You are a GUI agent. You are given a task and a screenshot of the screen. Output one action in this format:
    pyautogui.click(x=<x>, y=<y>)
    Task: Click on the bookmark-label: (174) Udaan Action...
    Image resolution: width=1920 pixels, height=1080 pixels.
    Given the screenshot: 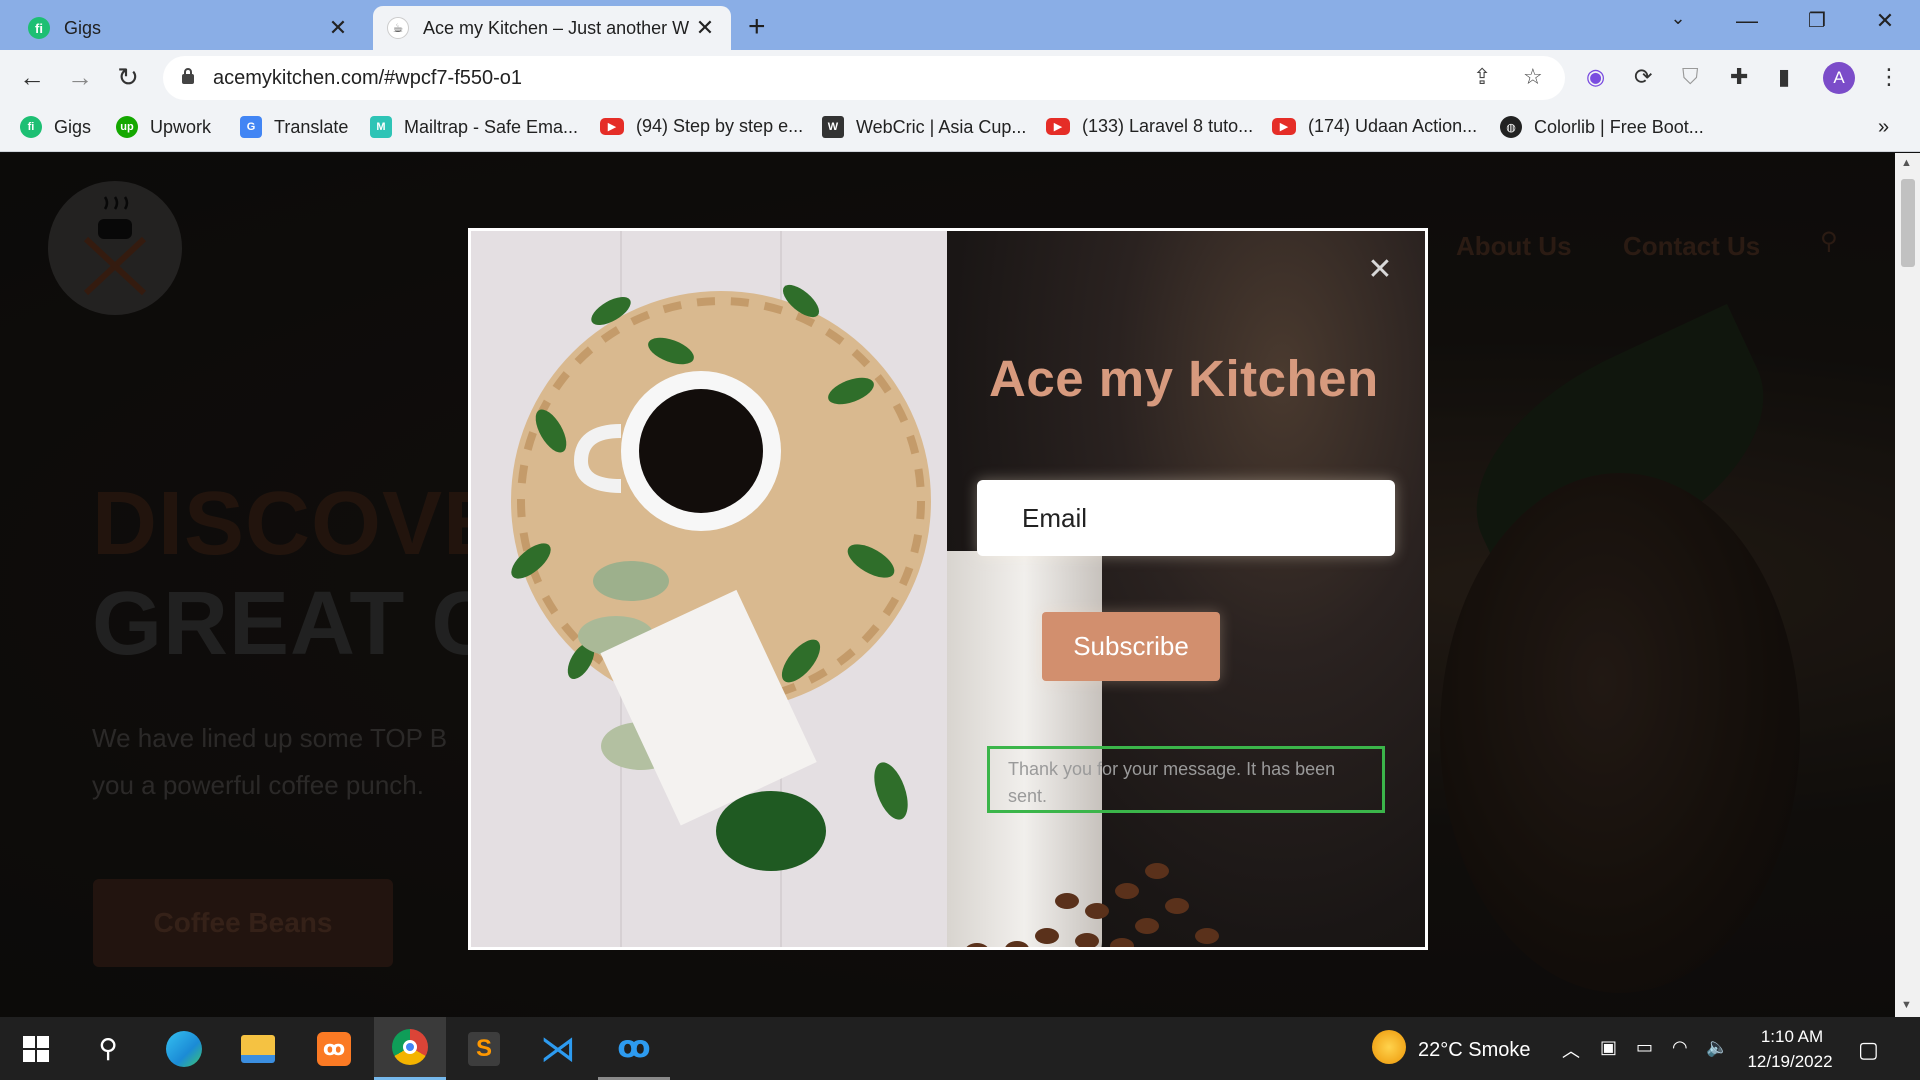 What is the action you would take?
    pyautogui.click(x=1393, y=126)
    